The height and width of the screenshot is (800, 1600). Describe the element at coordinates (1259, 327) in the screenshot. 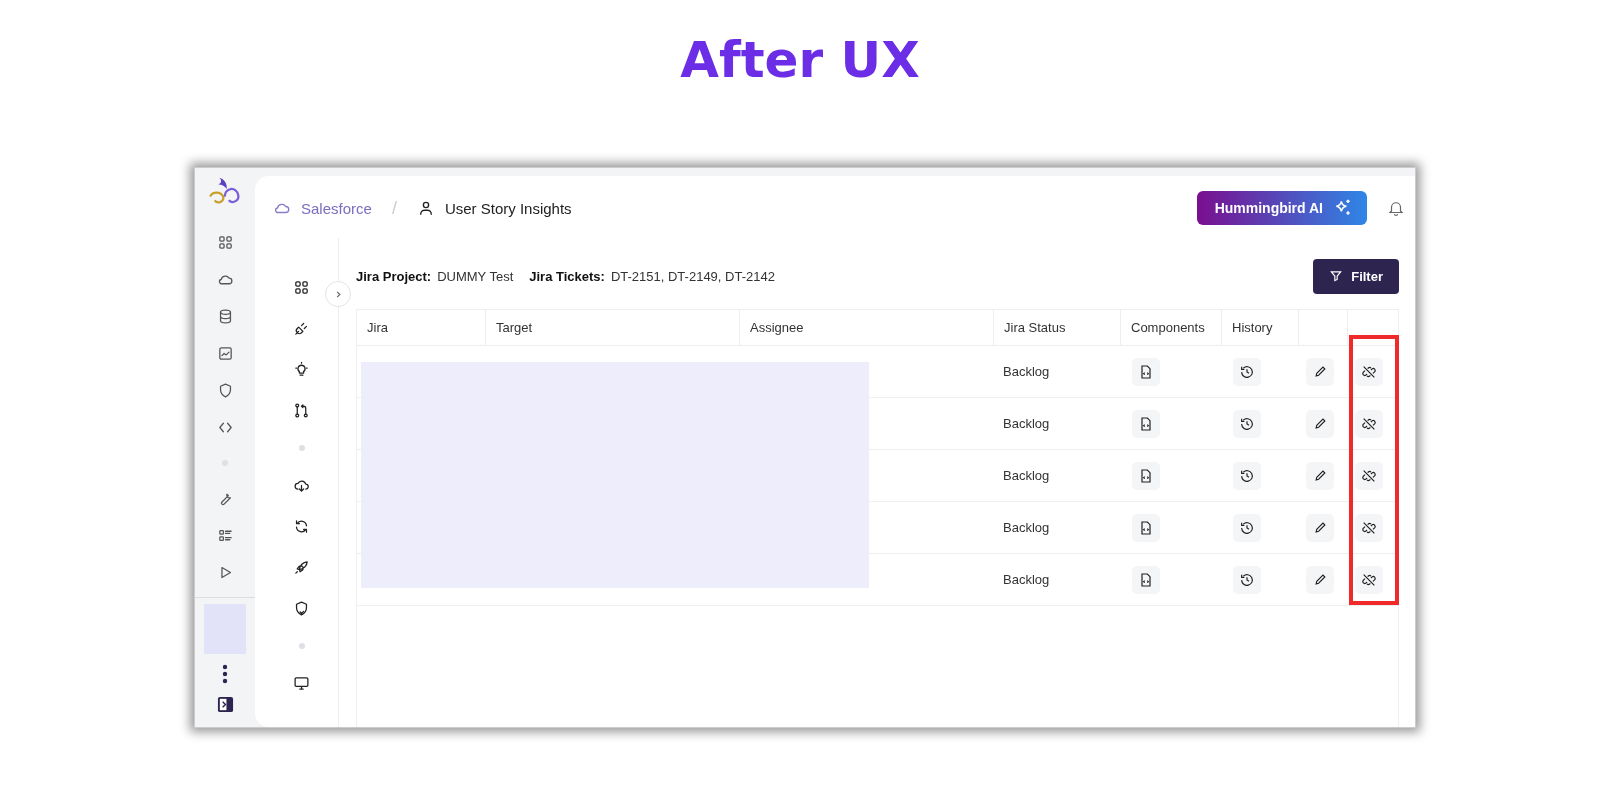

I see `column-header: History` at that location.